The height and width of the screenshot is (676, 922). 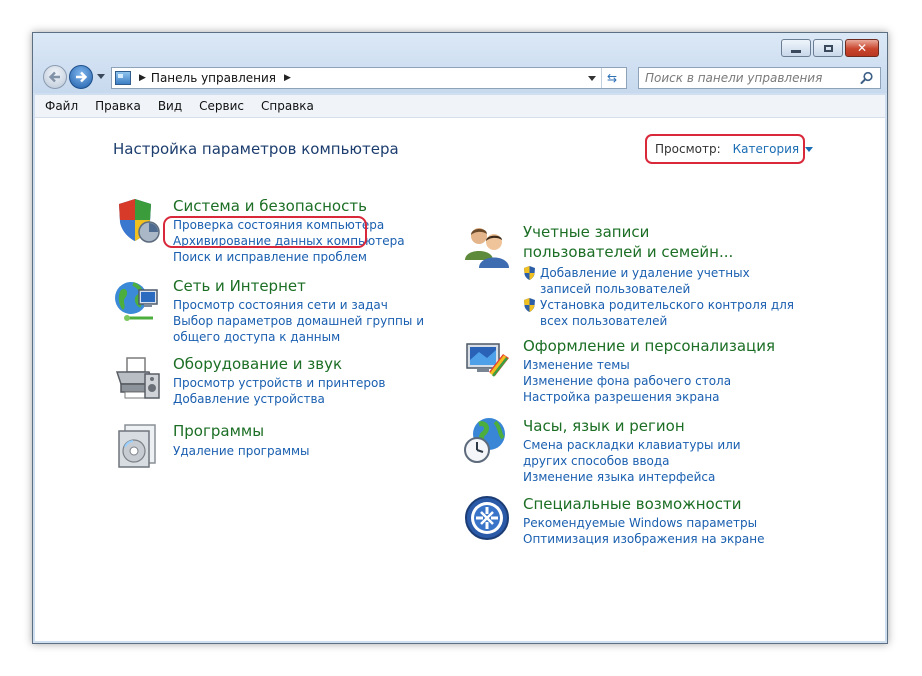 What do you see at coordinates (265, 232) in the screenshot?
I see `highlight-annotation-ring` at bounding box center [265, 232].